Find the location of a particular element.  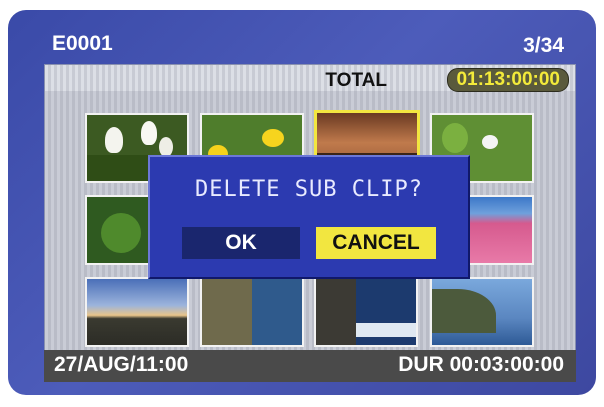

ok-button: OK is located at coordinates (241, 243).